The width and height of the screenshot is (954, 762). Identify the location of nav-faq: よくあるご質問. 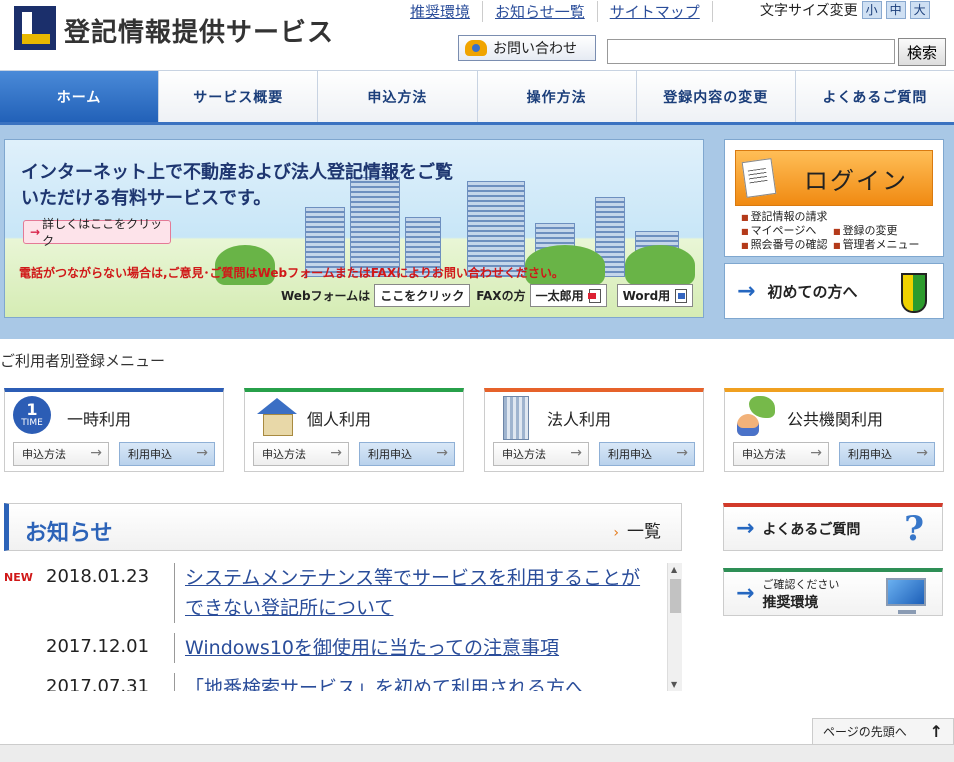
(875, 96).